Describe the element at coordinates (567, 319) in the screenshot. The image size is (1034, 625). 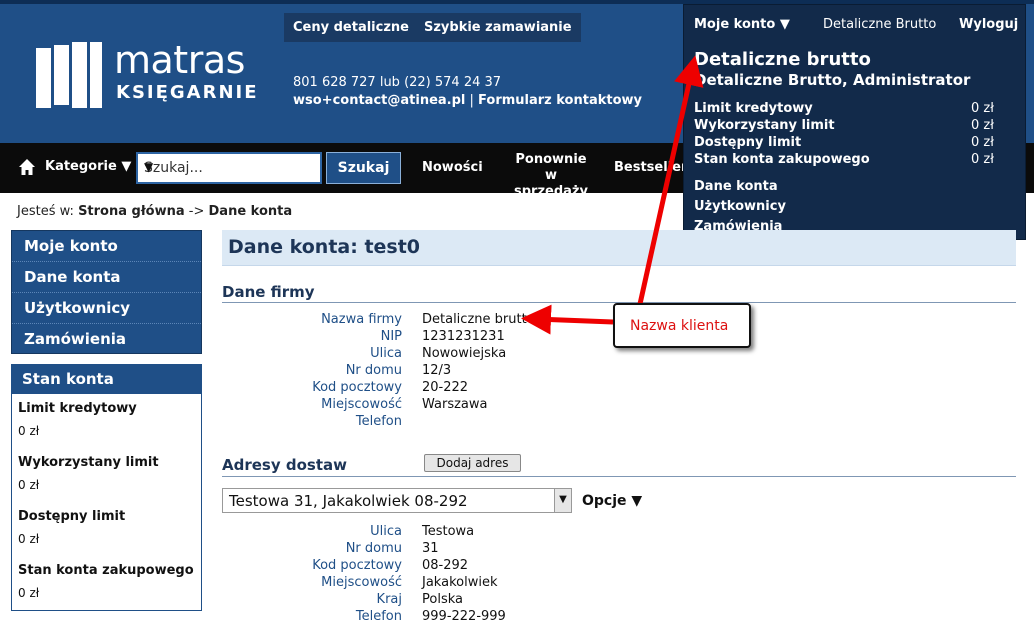
I see `arrow-to-company-name` at that location.